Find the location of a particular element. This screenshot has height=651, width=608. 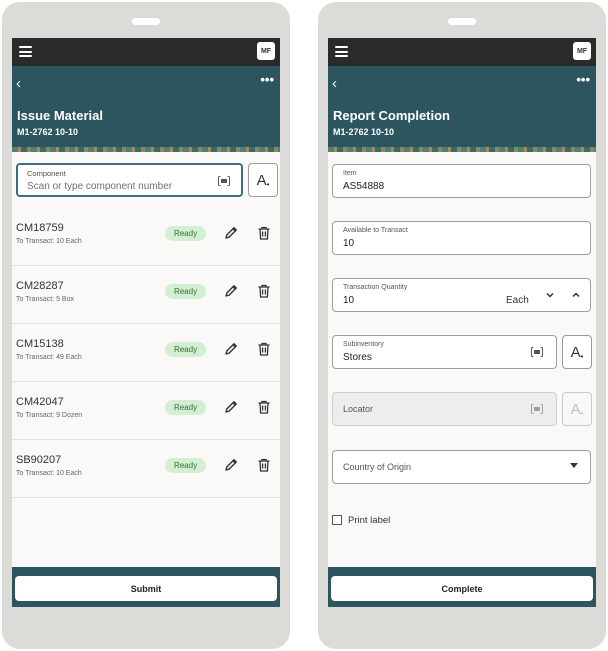

footer-bar: Complete is located at coordinates (462, 587).